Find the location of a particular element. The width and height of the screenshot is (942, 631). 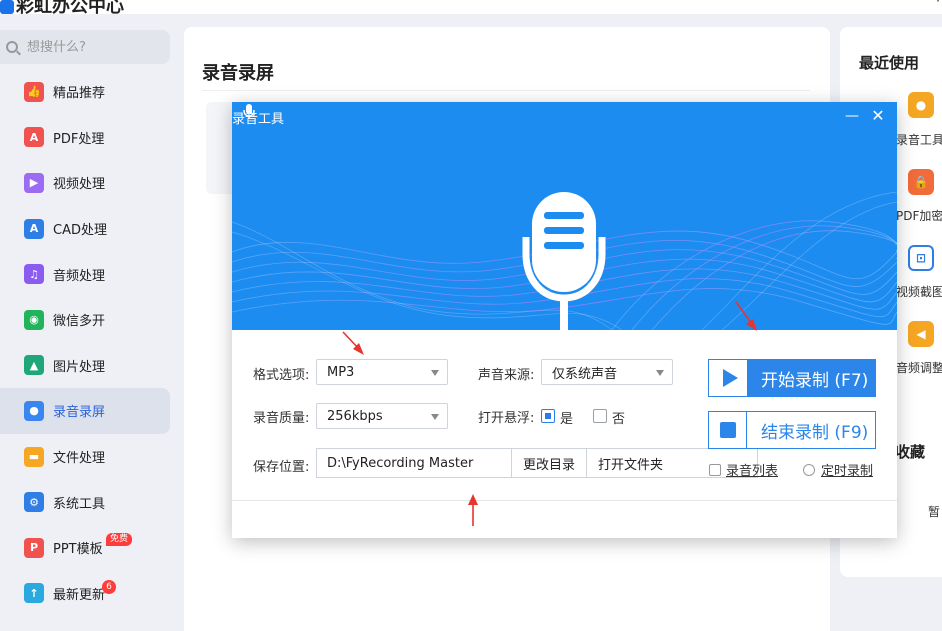

source-select: 仅系统声音 is located at coordinates (607, 372).